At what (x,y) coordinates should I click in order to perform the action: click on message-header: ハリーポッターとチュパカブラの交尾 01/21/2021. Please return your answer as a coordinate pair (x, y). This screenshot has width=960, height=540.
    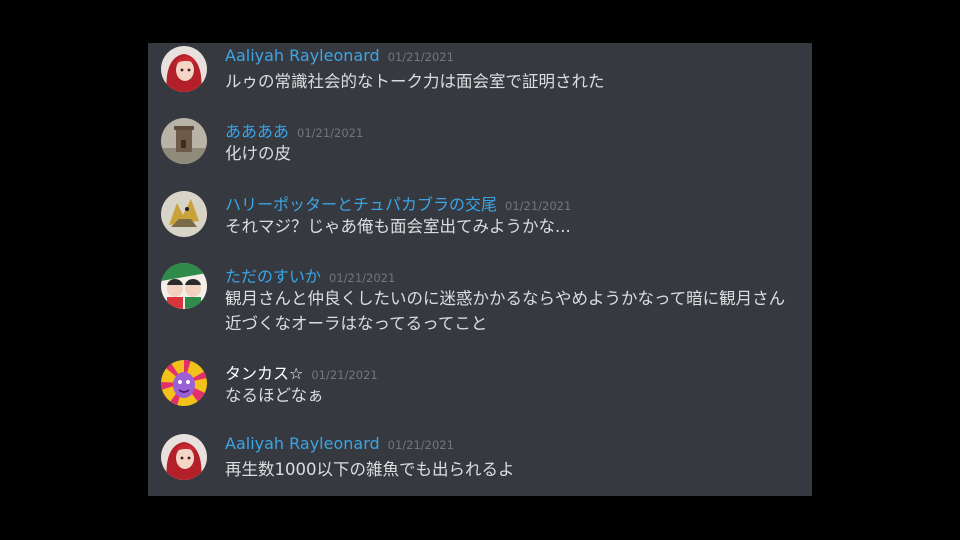
    Looking at the image, I should click on (398, 203).